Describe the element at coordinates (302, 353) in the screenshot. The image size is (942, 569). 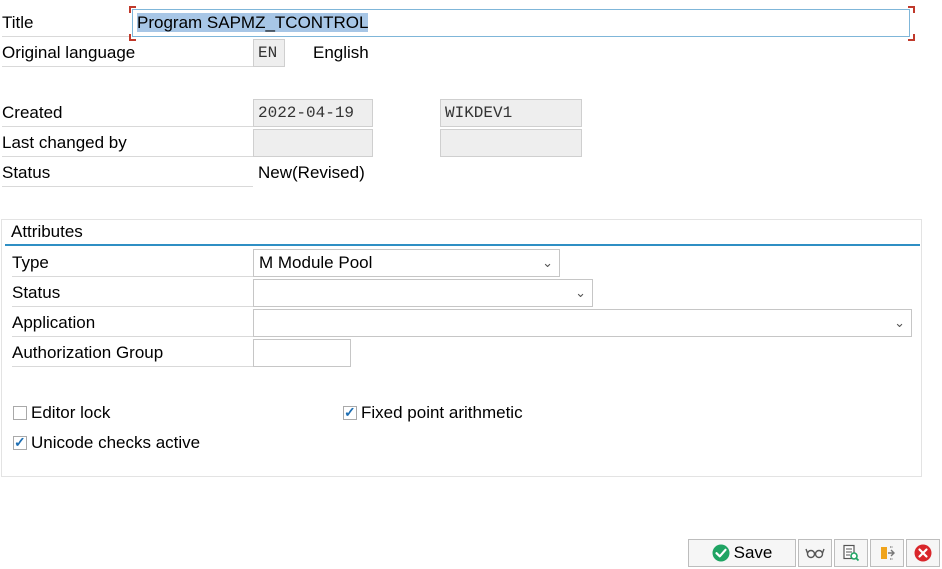
I see `auth-group-input` at that location.